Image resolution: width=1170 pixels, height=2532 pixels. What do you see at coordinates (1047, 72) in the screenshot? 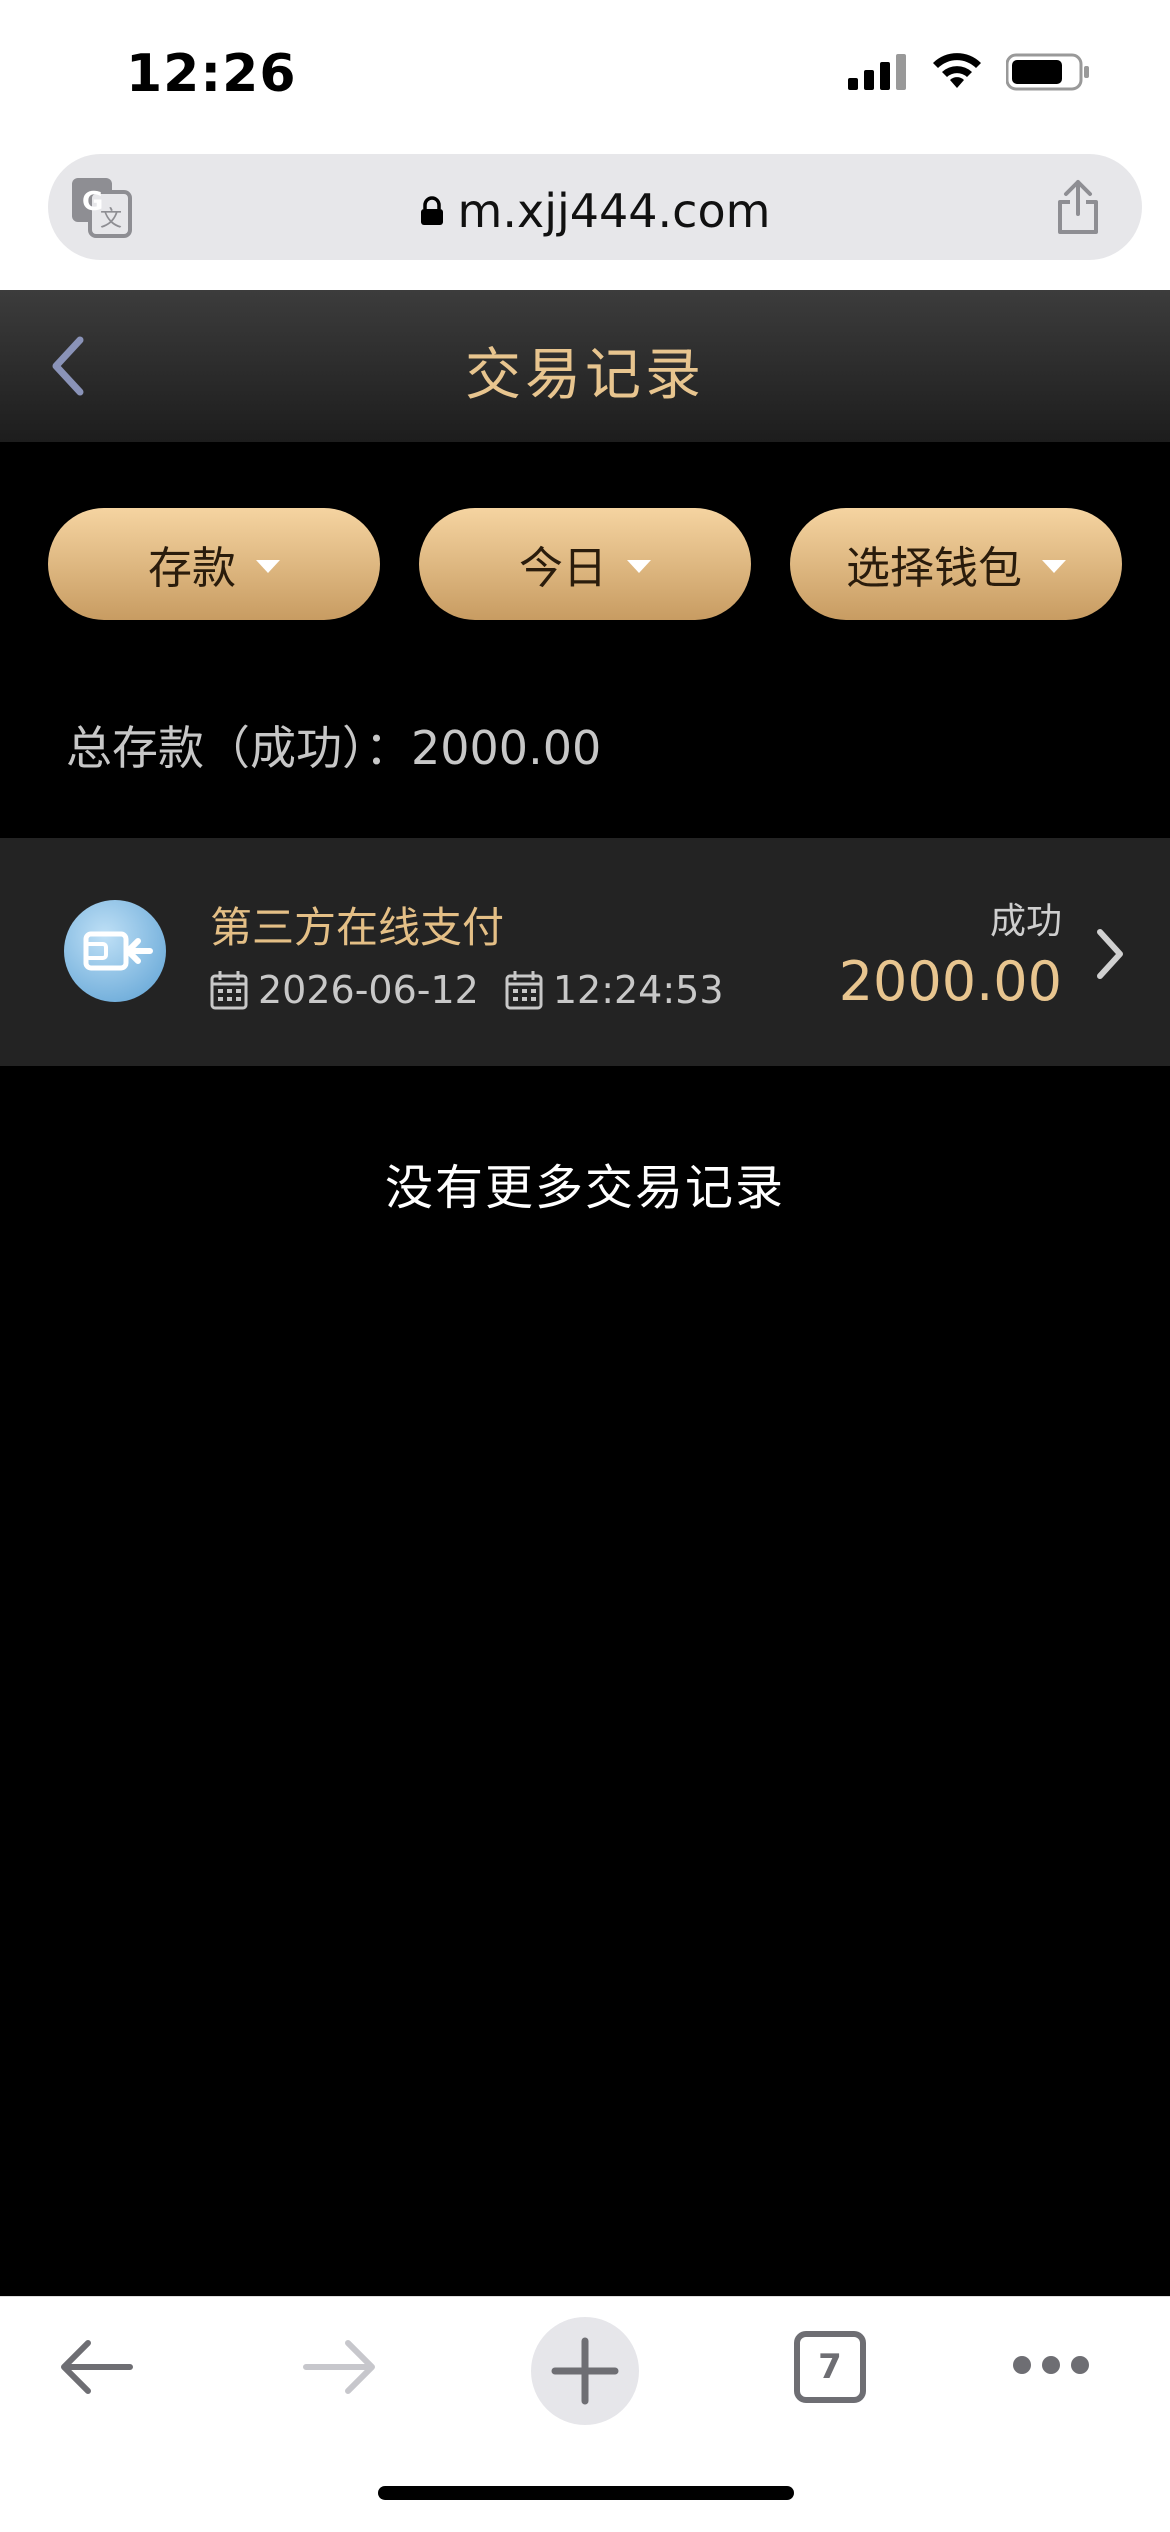
I see `battery-icon` at bounding box center [1047, 72].